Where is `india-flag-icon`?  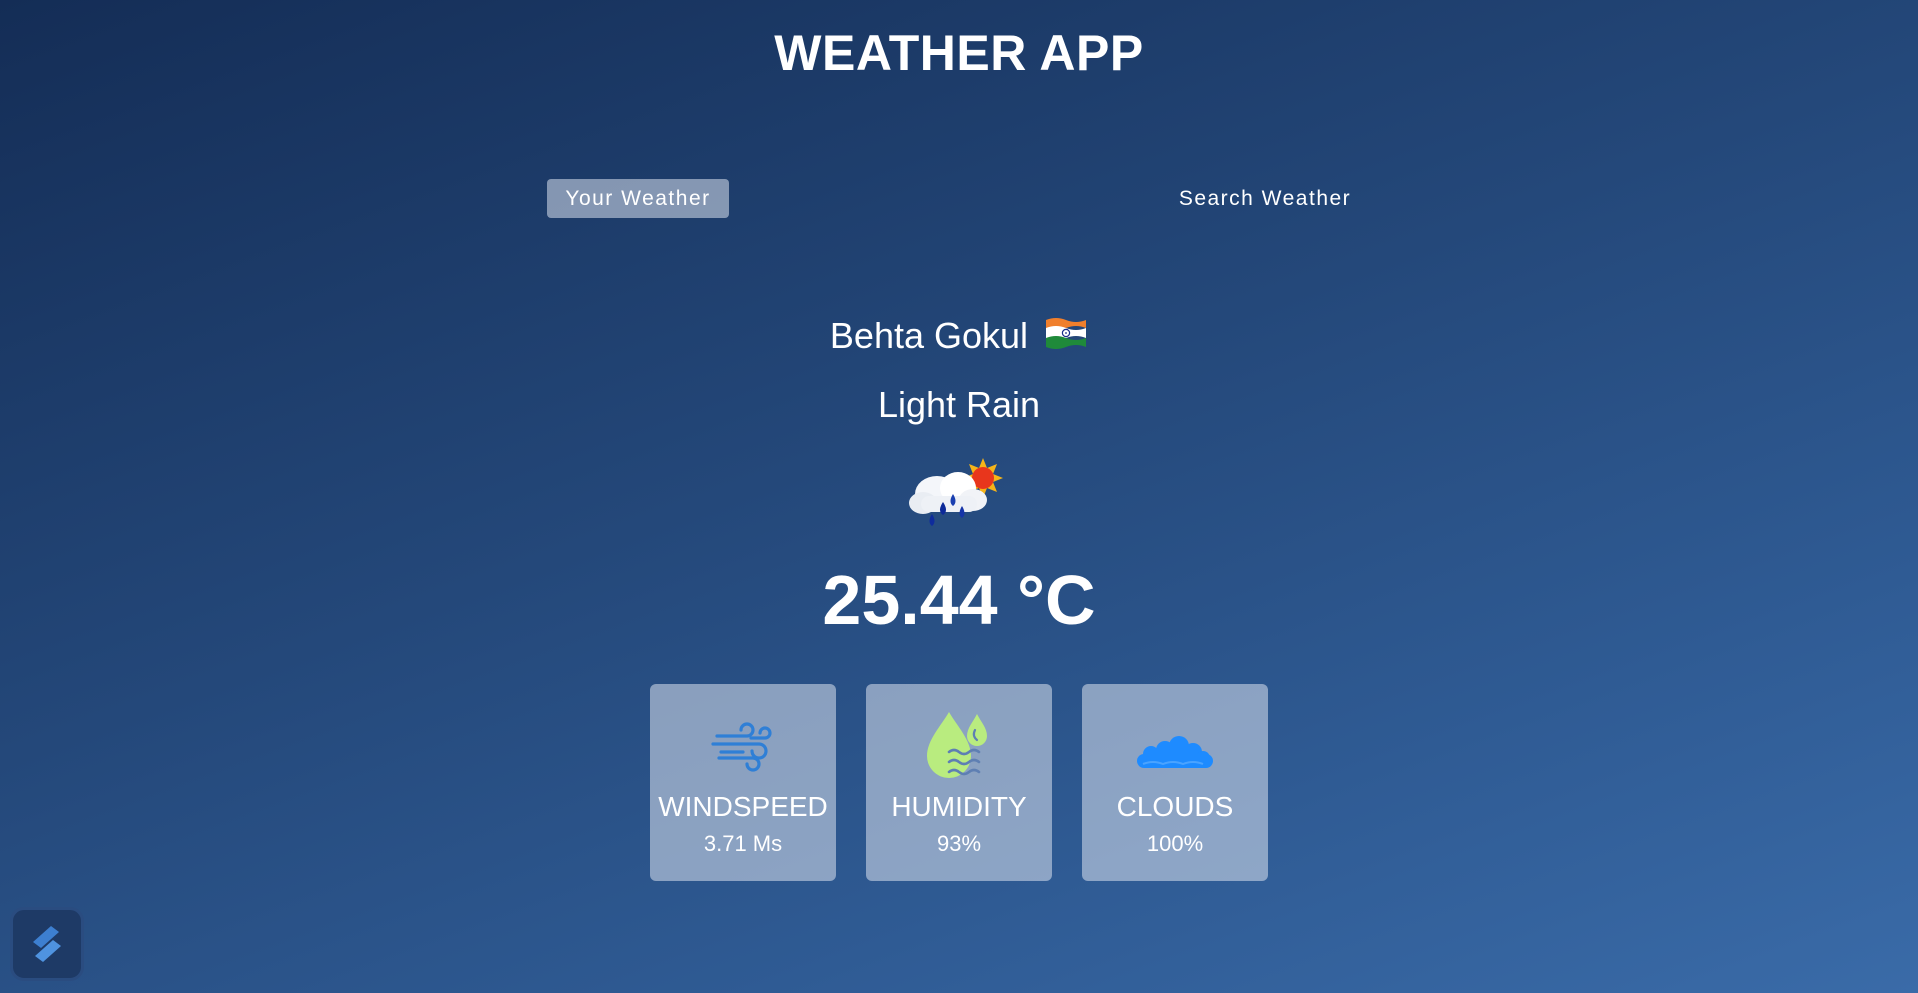
india-flag-icon is located at coordinates (1066, 333).